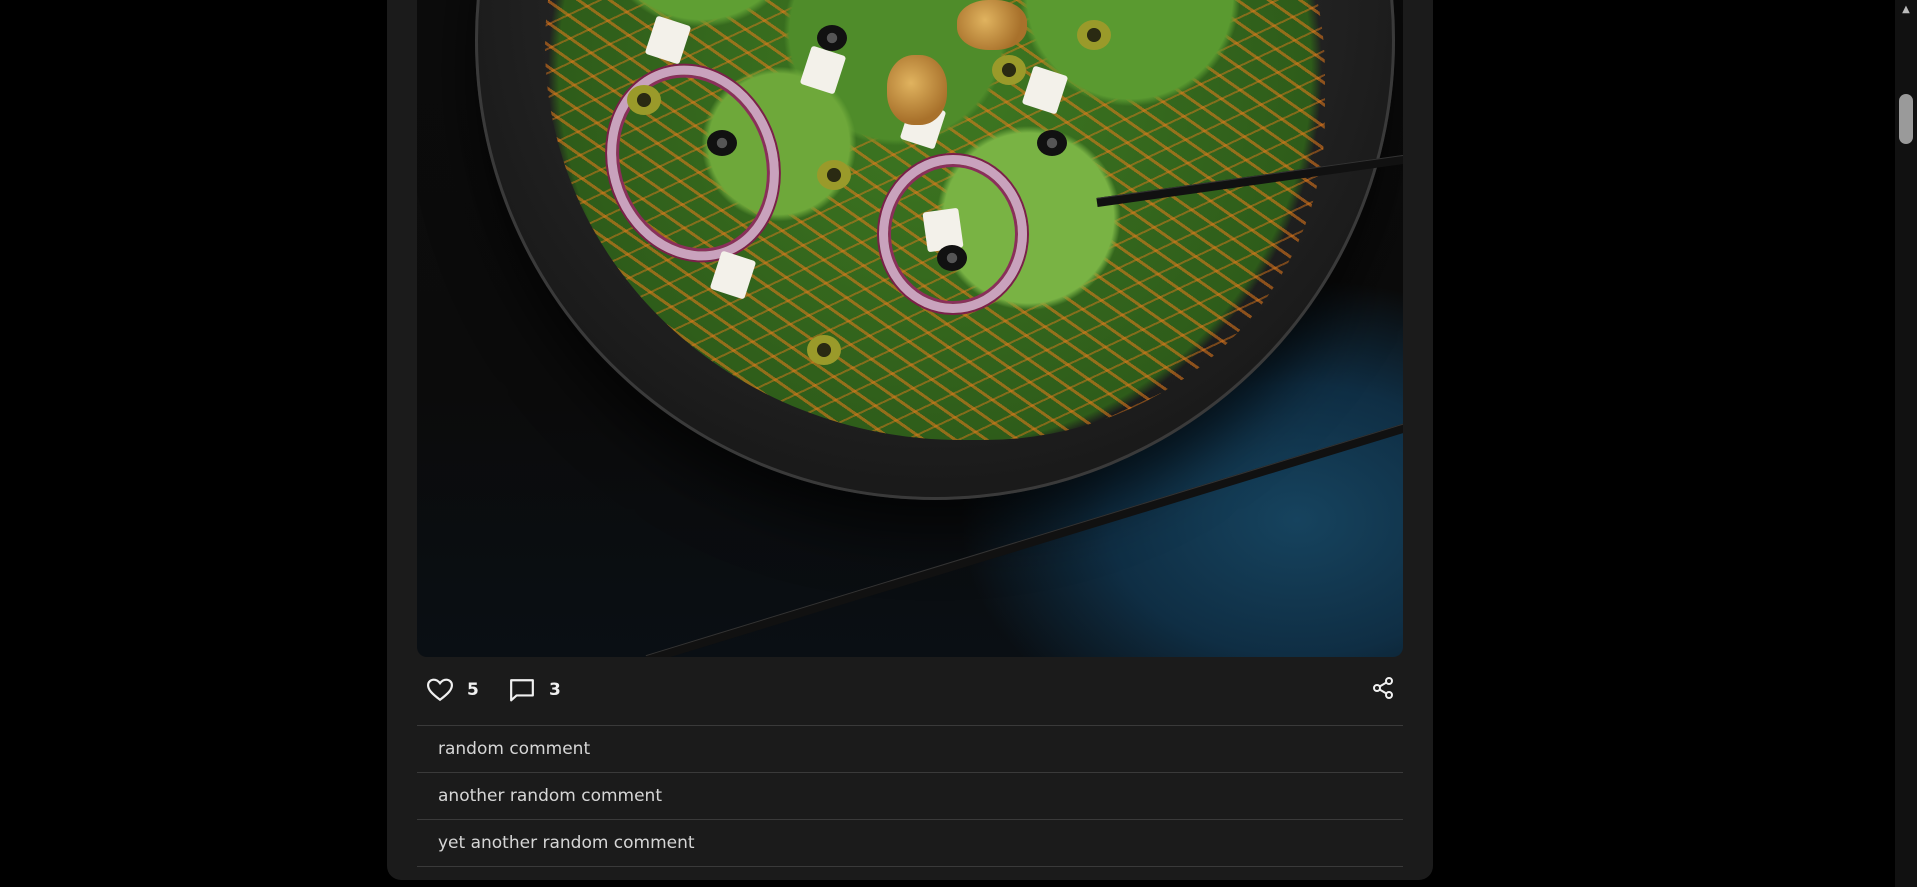 Image resolution: width=1917 pixels, height=887 pixels. I want to click on share-icon, so click(1383, 690).